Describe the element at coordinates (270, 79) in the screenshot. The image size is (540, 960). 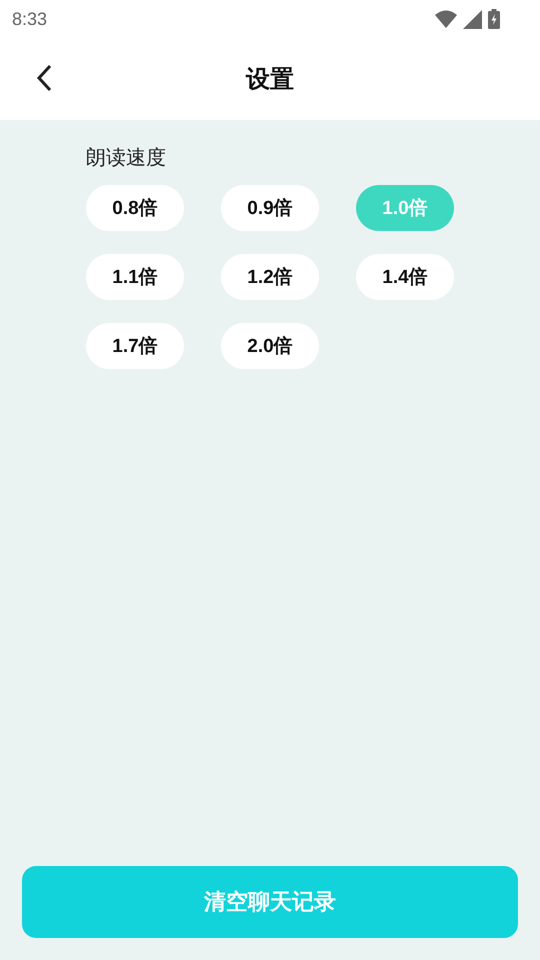
I see `page-title: 设置` at that location.